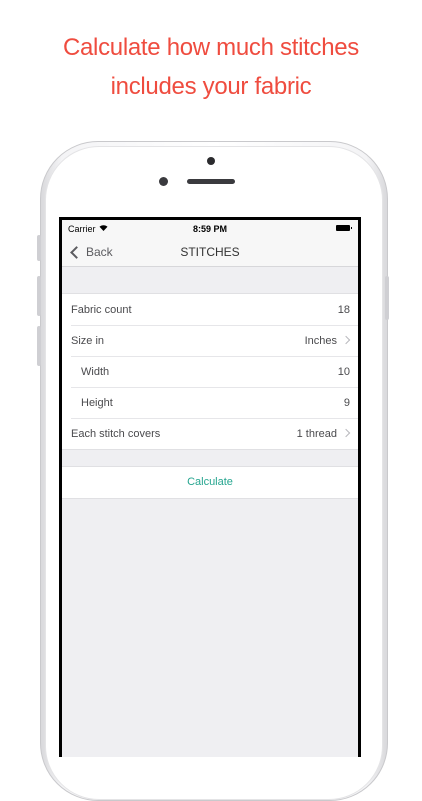 This screenshot has width=422, height=801. I want to click on action-group: Calculate, so click(210, 482).